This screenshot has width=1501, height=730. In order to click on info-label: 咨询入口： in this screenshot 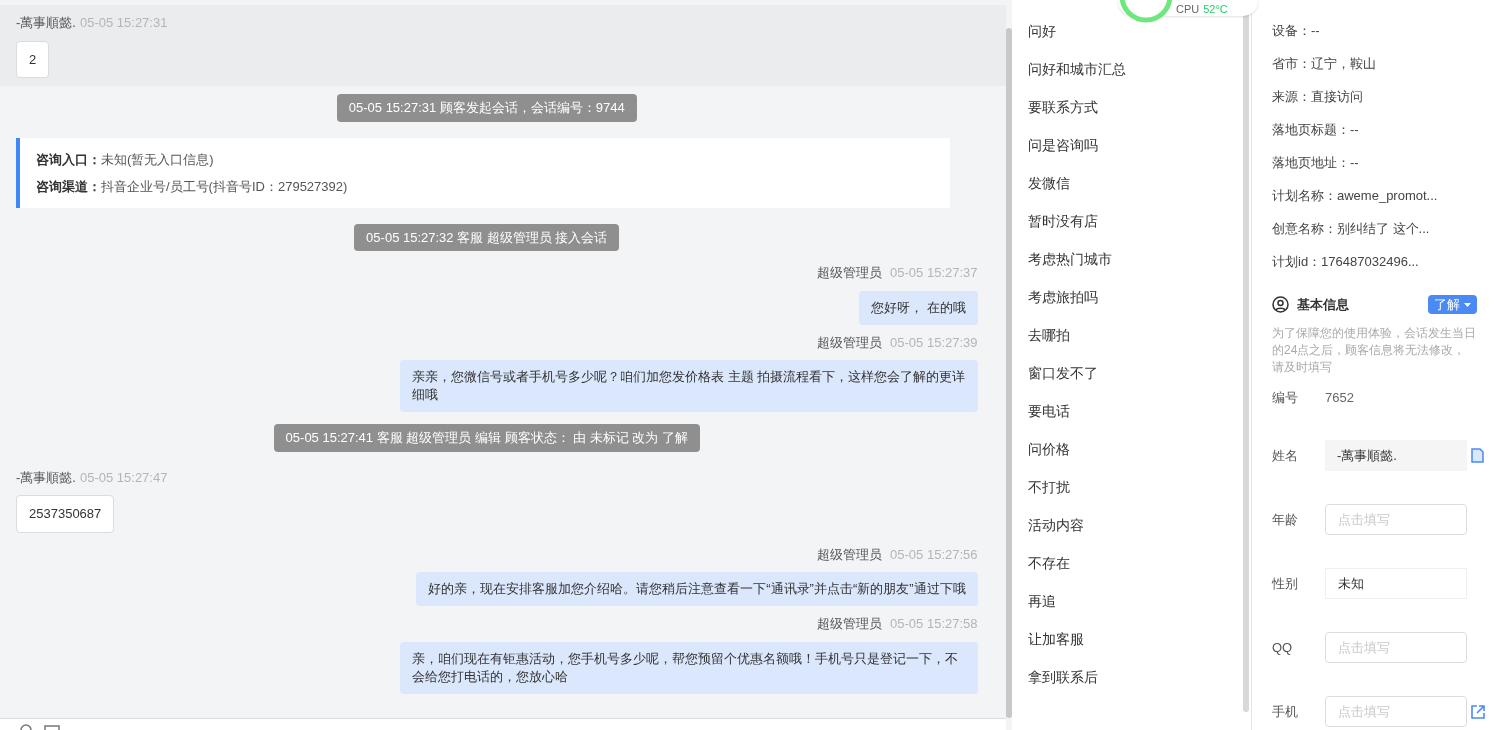, I will do `click(68, 159)`.